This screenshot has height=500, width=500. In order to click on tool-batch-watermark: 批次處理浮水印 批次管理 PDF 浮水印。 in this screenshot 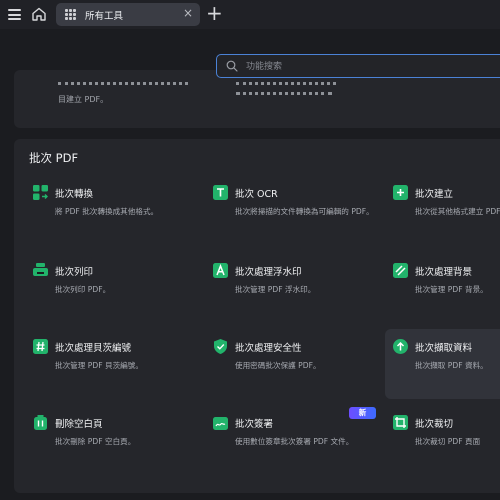, I will do `click(298, 293)`.